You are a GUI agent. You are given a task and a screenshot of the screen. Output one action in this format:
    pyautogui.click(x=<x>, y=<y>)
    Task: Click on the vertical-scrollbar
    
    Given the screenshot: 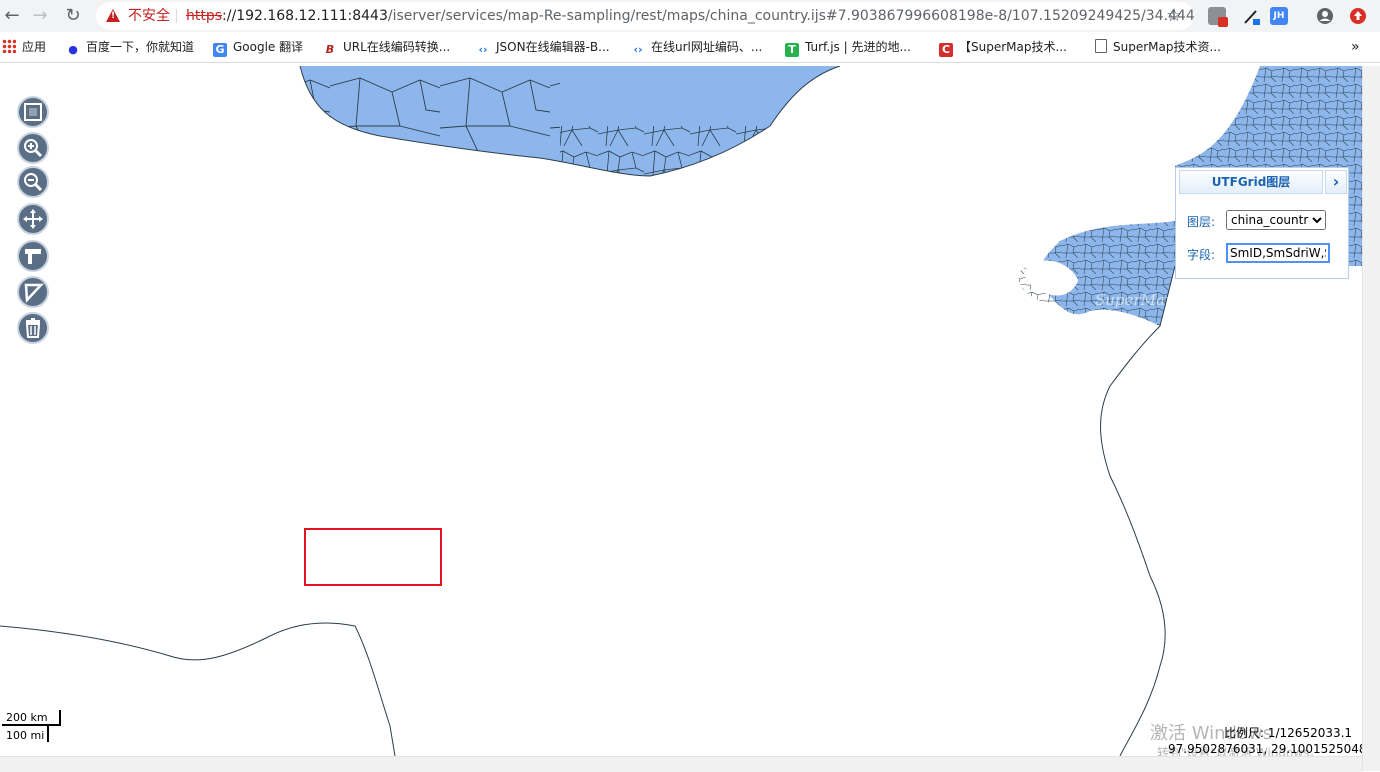 What is the action you would take?
    pyautogui.click(x=1371, y=418)
    